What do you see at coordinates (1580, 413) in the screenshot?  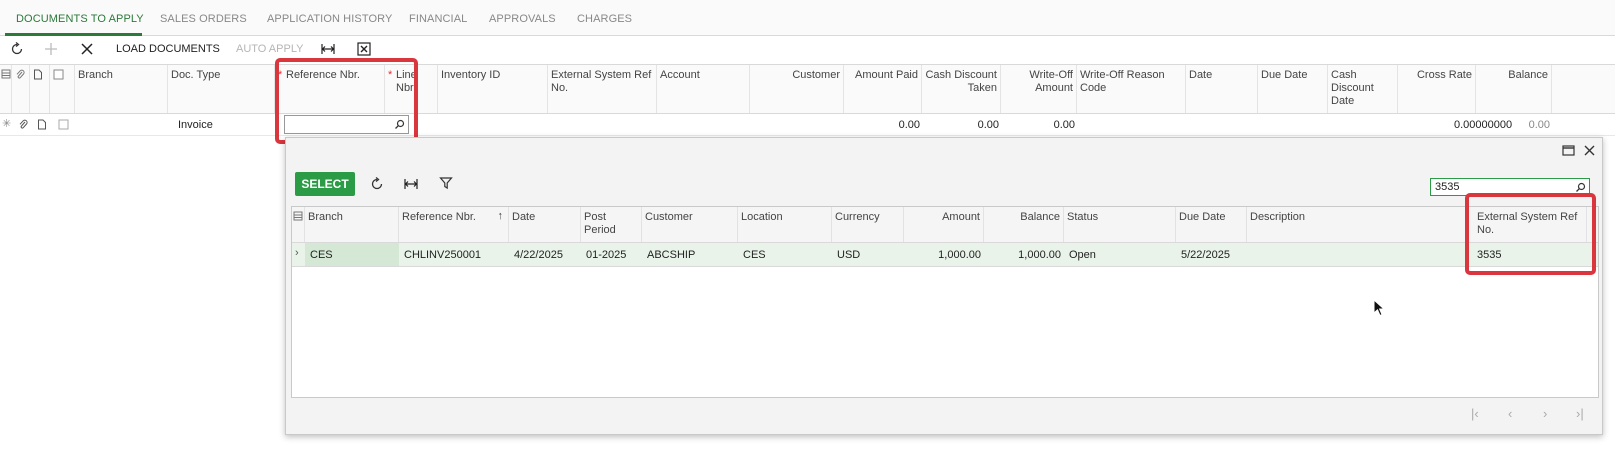 I see `last-page-icon: ›|` at bounding box center [1580, 413].